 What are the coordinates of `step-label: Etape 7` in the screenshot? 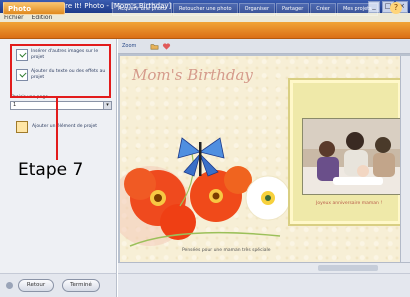 It's located at (51, 170).